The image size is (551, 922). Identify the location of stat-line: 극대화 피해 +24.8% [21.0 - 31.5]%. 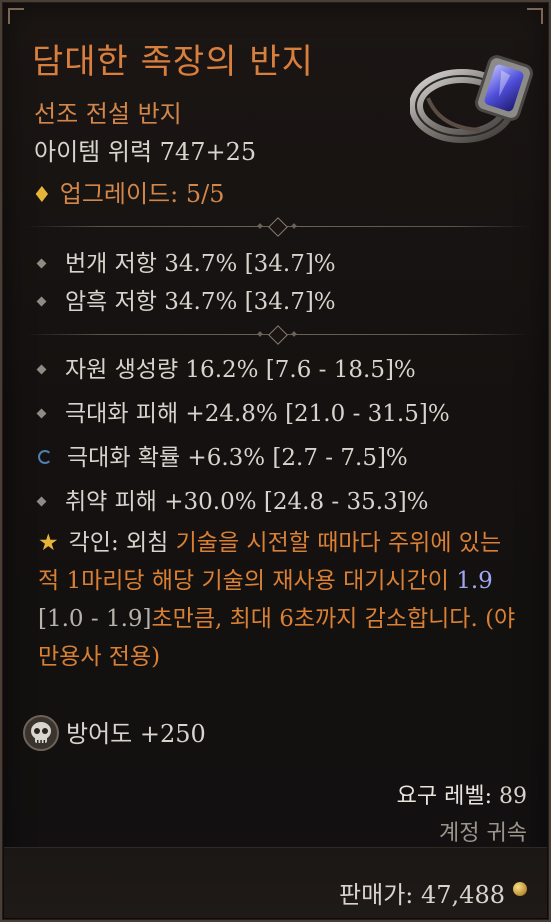
(243, 411).